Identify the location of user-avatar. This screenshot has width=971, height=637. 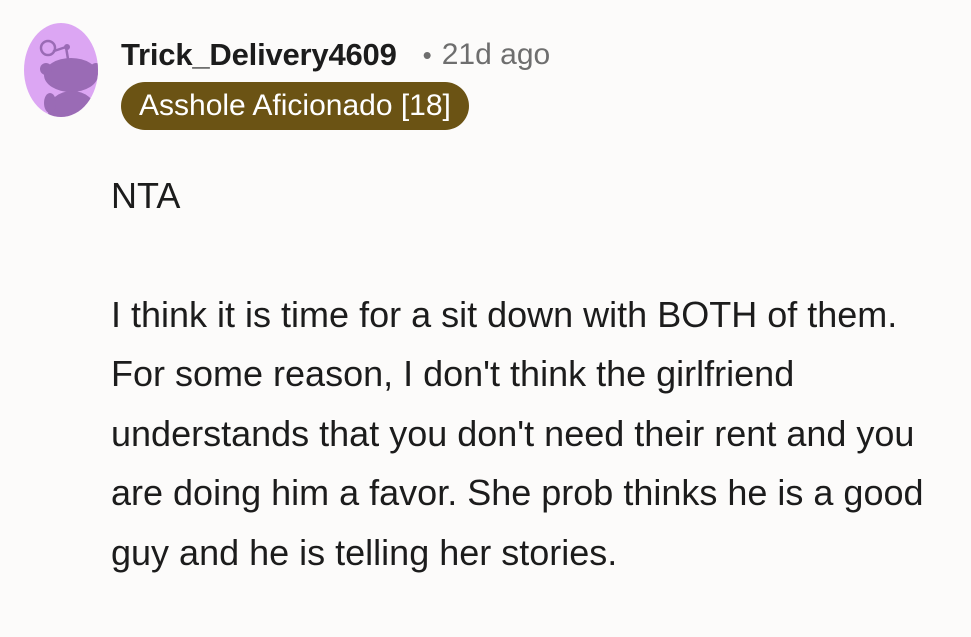
(61, 70).